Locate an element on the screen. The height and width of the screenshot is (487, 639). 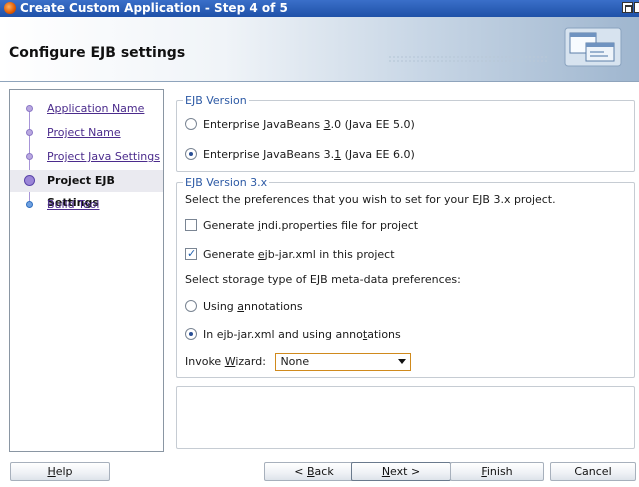
invoke-wizard-select: None is located at coordinates (343, 362).